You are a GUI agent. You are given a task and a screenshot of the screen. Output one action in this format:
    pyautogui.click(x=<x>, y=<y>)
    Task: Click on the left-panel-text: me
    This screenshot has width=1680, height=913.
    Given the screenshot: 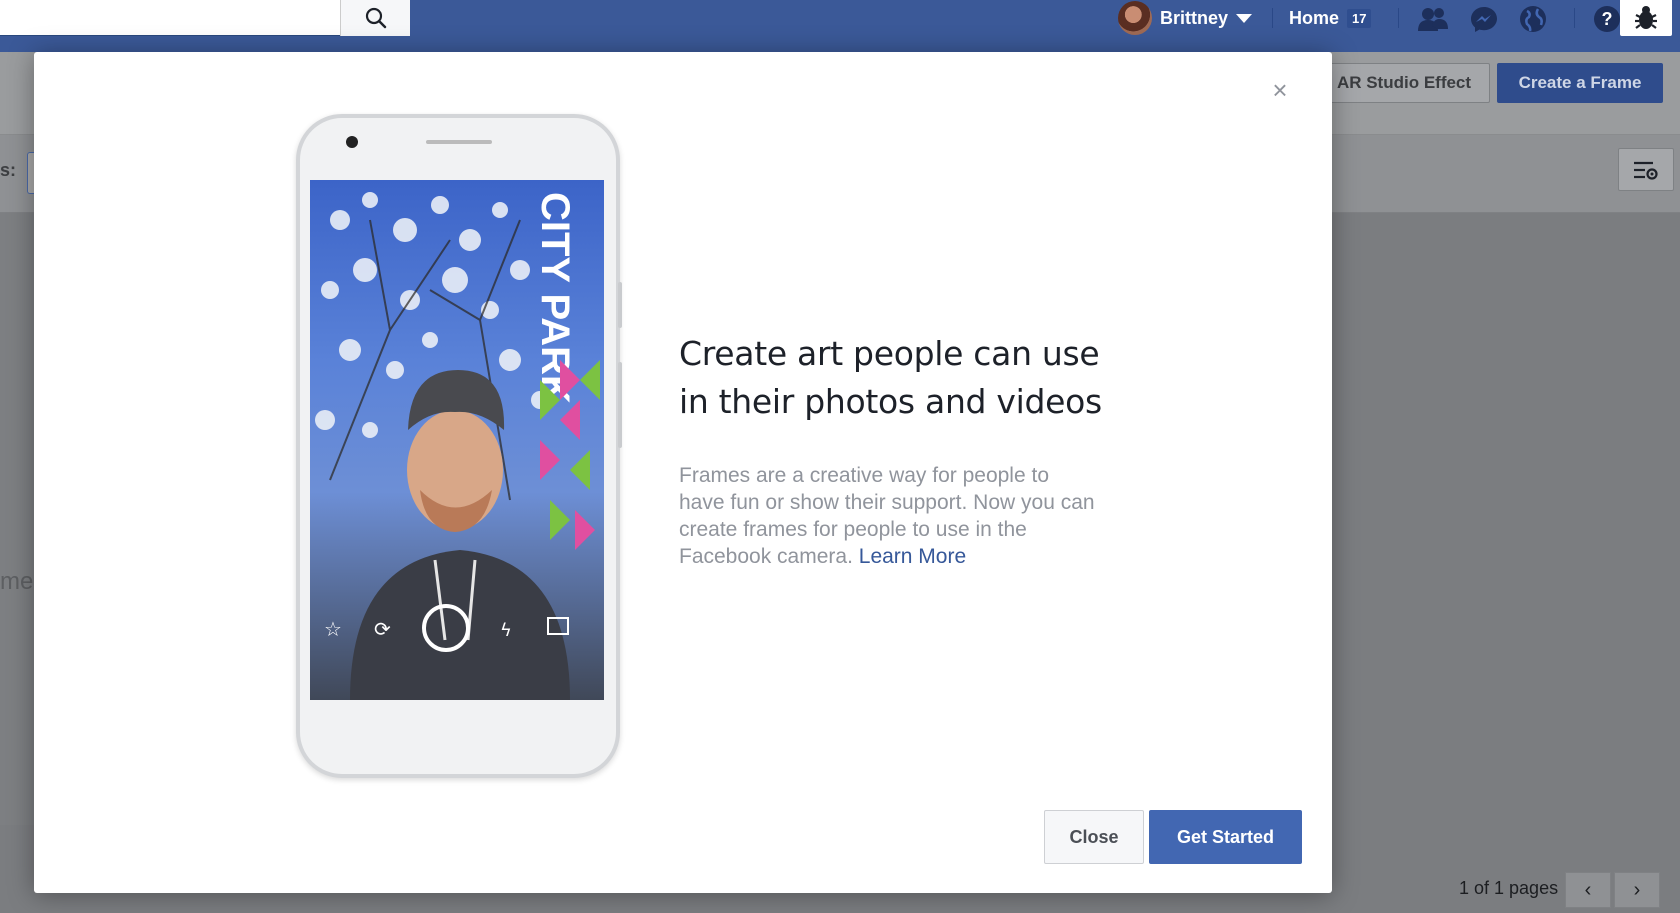 What is the action you would take?
    pyautogui.click(x=17, y=581)
    